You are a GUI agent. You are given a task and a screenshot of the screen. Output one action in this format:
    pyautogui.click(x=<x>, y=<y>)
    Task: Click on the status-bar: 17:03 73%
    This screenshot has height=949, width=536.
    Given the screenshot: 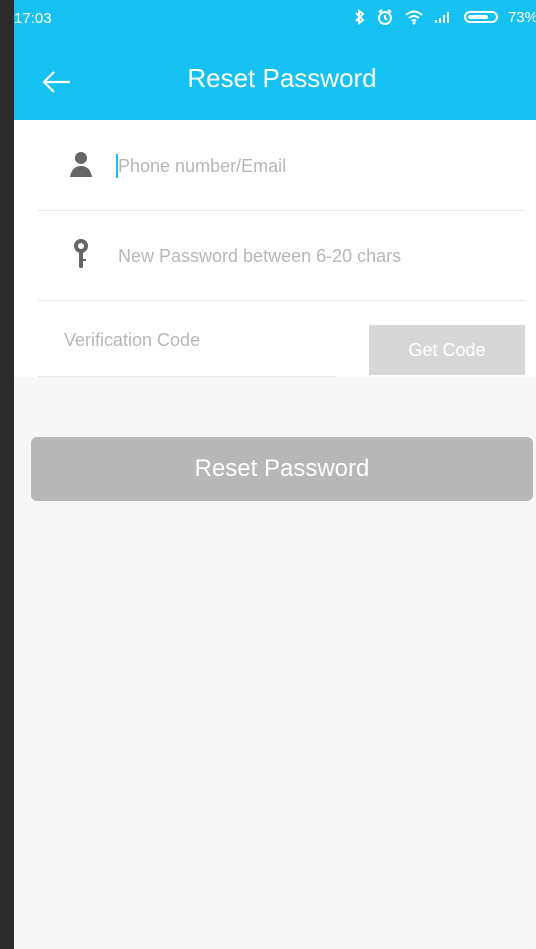 What is the action you would take?
    pyautogui.click(x=275, y=18)
    